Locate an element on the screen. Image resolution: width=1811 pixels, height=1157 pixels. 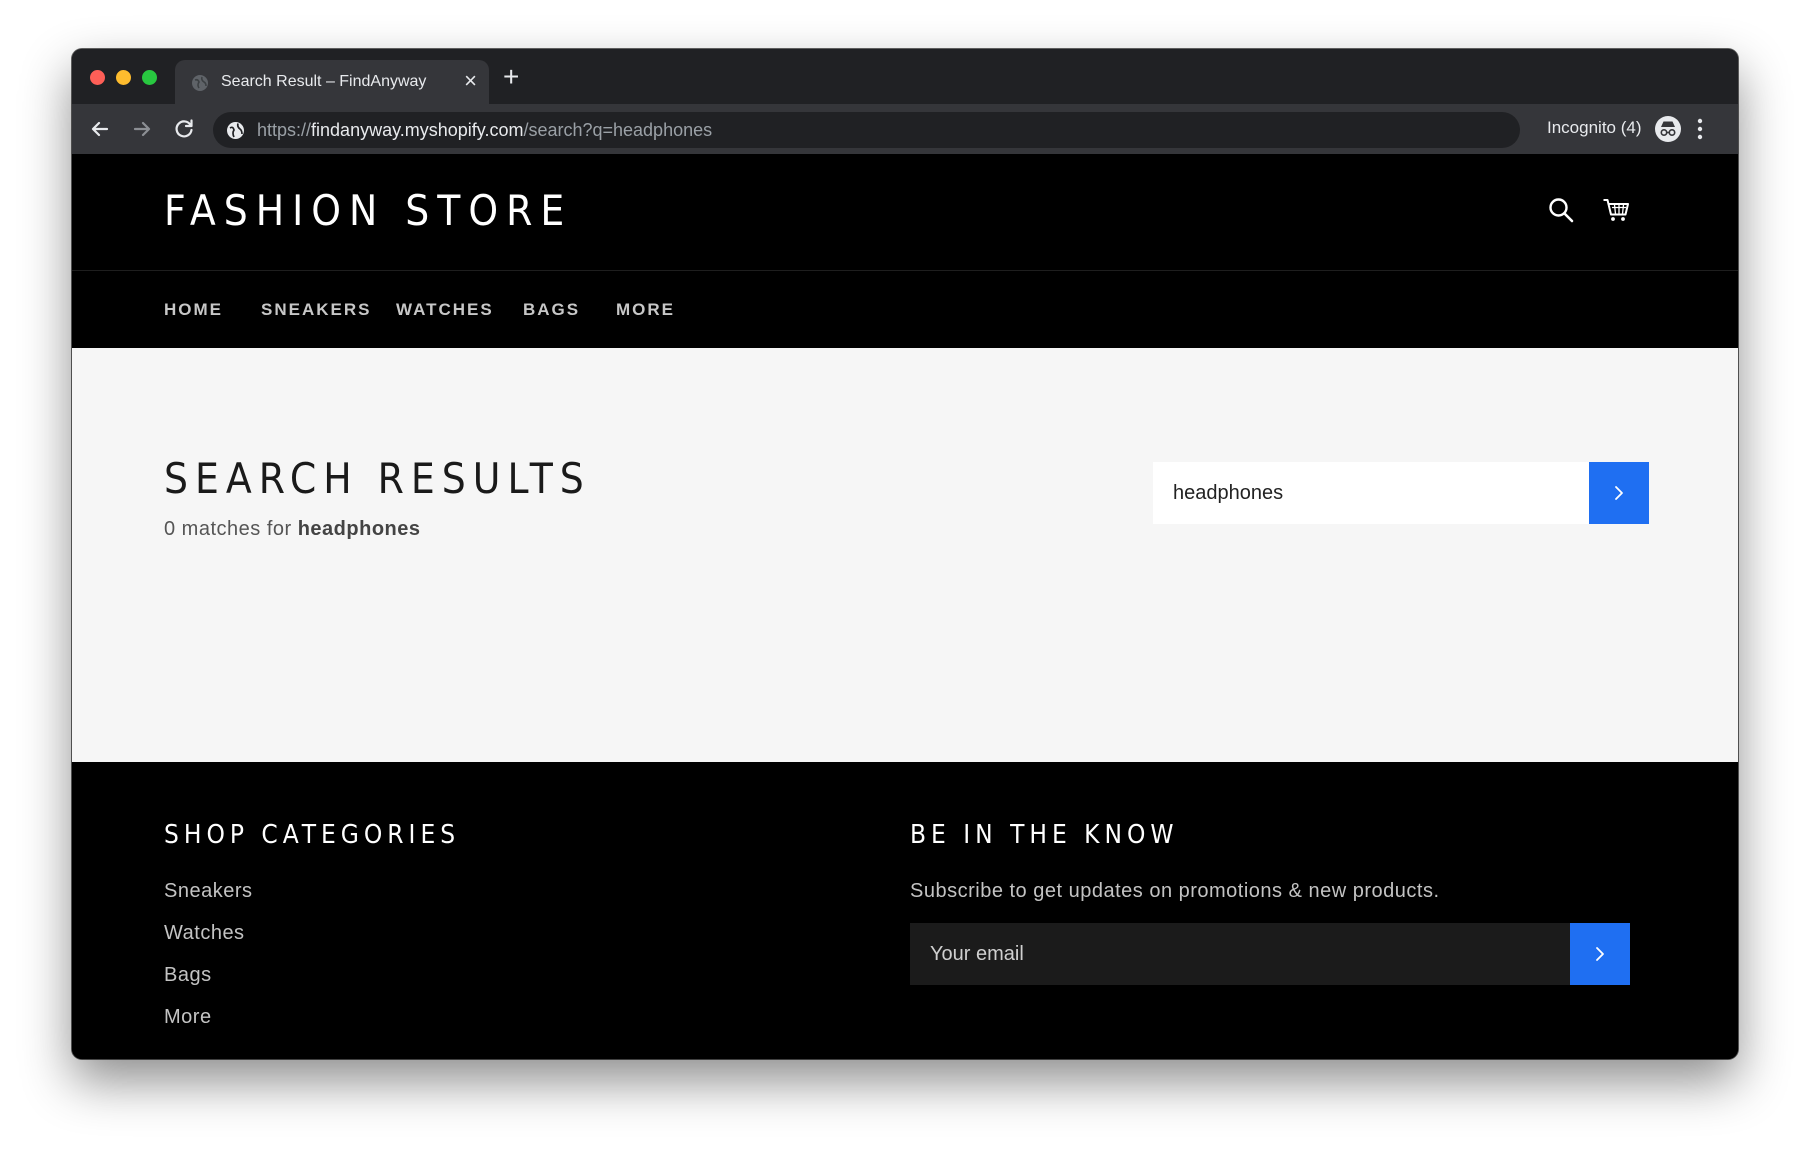
tab-title: Search Result – FindAnyway is located at coordinates (324, 81).